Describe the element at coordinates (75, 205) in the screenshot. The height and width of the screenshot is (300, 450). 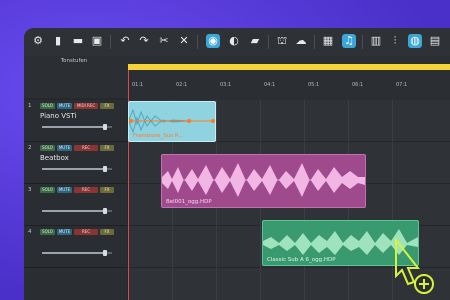
I see `track-header: 3 SOLO MUTE REC FX` at that location.